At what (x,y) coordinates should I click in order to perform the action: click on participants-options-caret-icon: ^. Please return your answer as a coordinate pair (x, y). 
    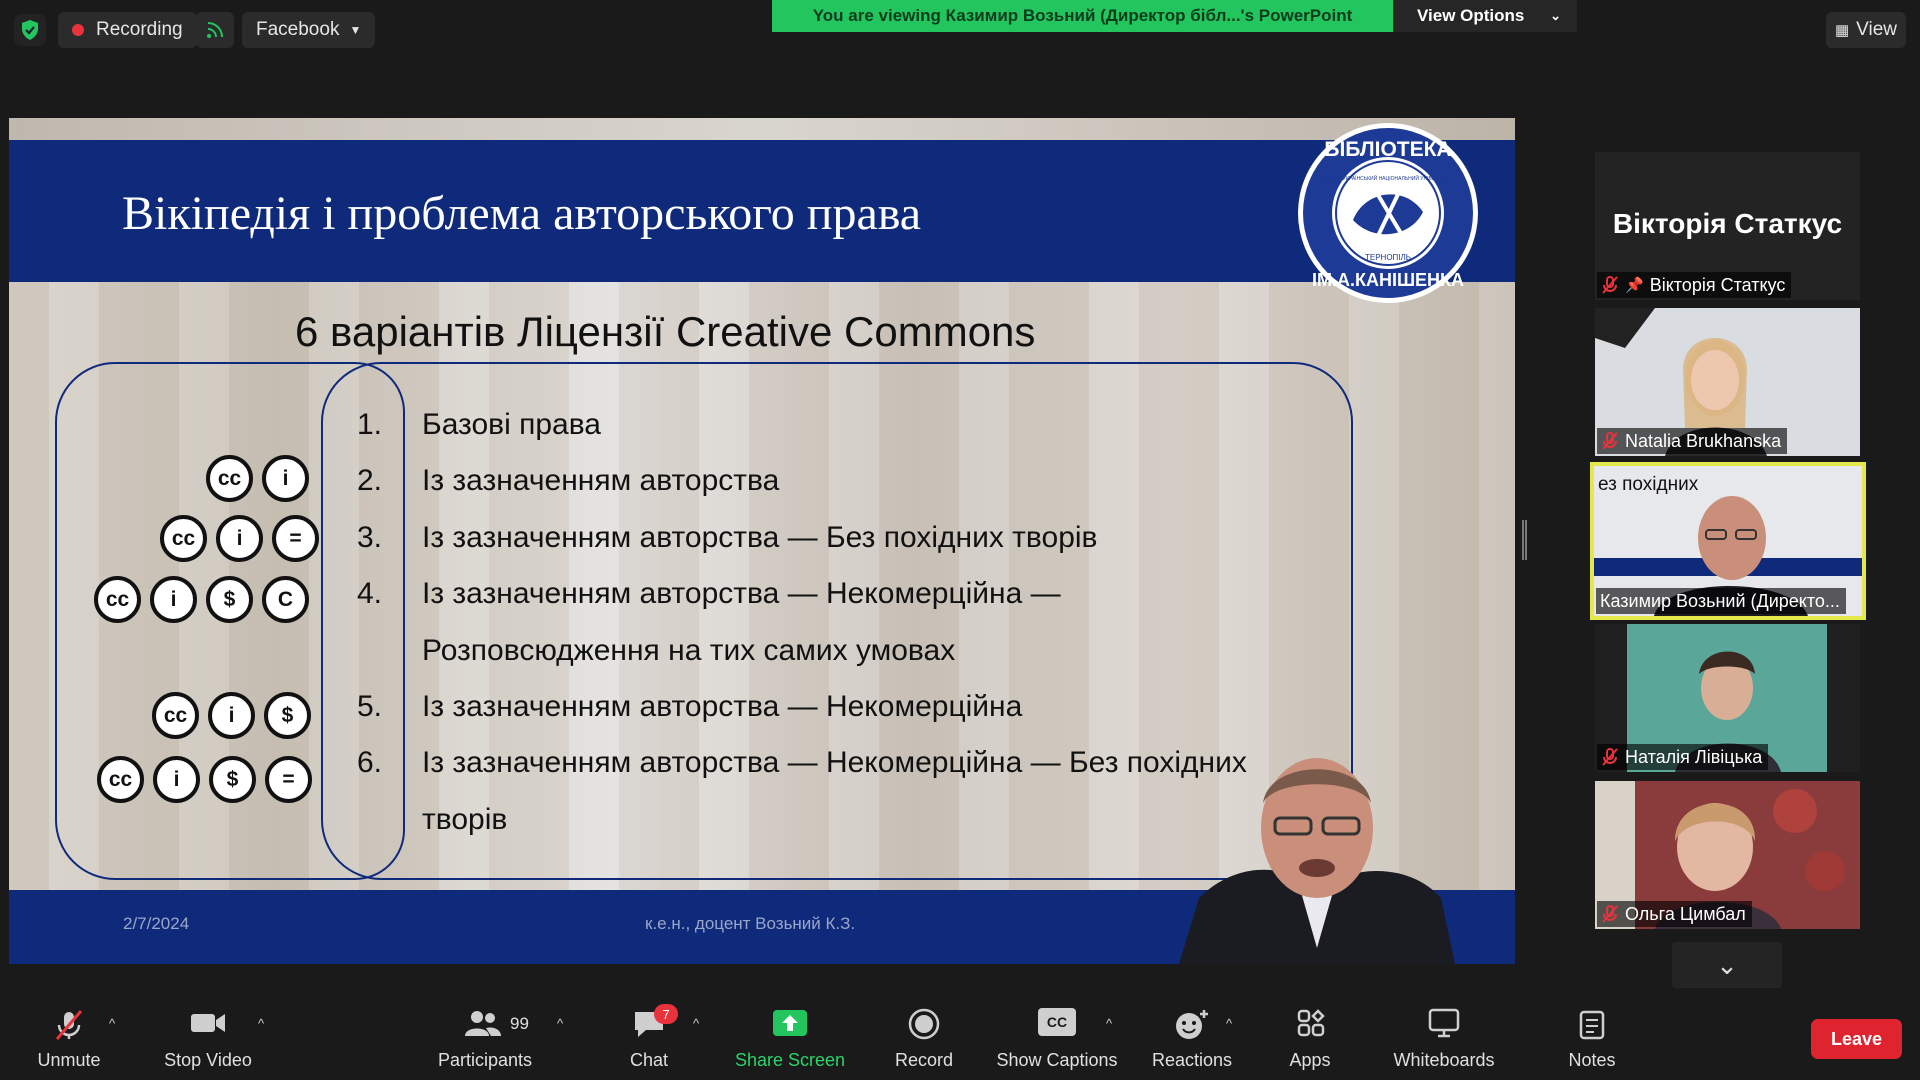
    Looking at the image, I should click on (560, 1023).